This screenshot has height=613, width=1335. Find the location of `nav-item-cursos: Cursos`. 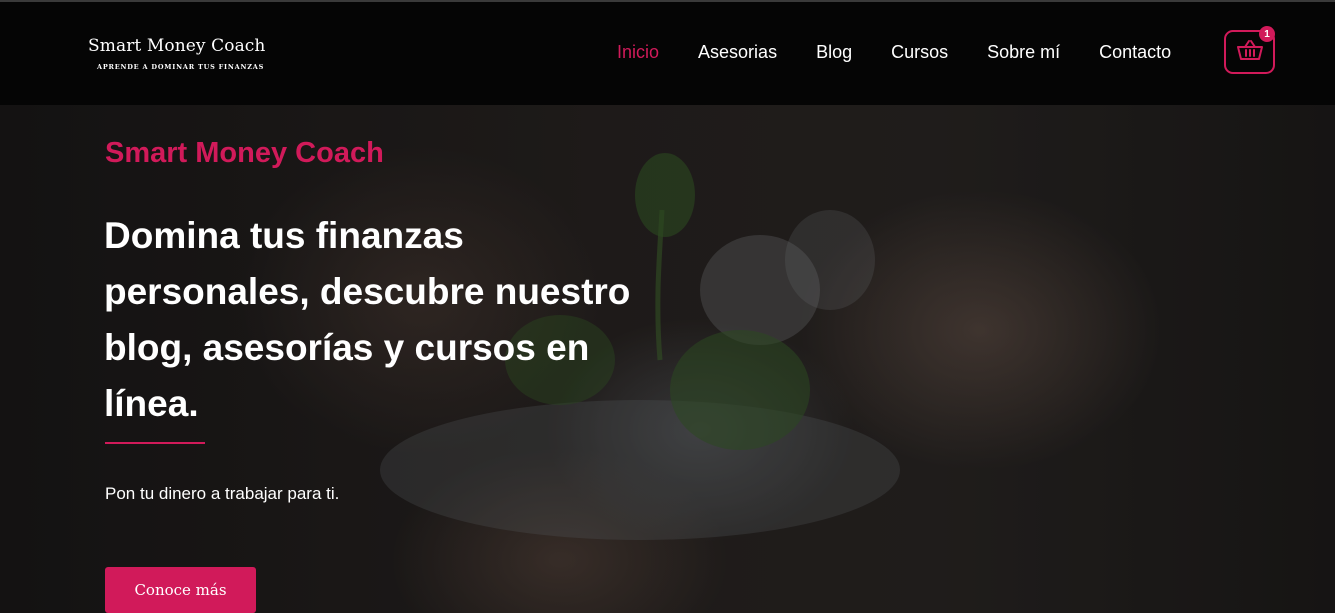

nav-item-cursos: Cursos is located at coordinates (919, 52).